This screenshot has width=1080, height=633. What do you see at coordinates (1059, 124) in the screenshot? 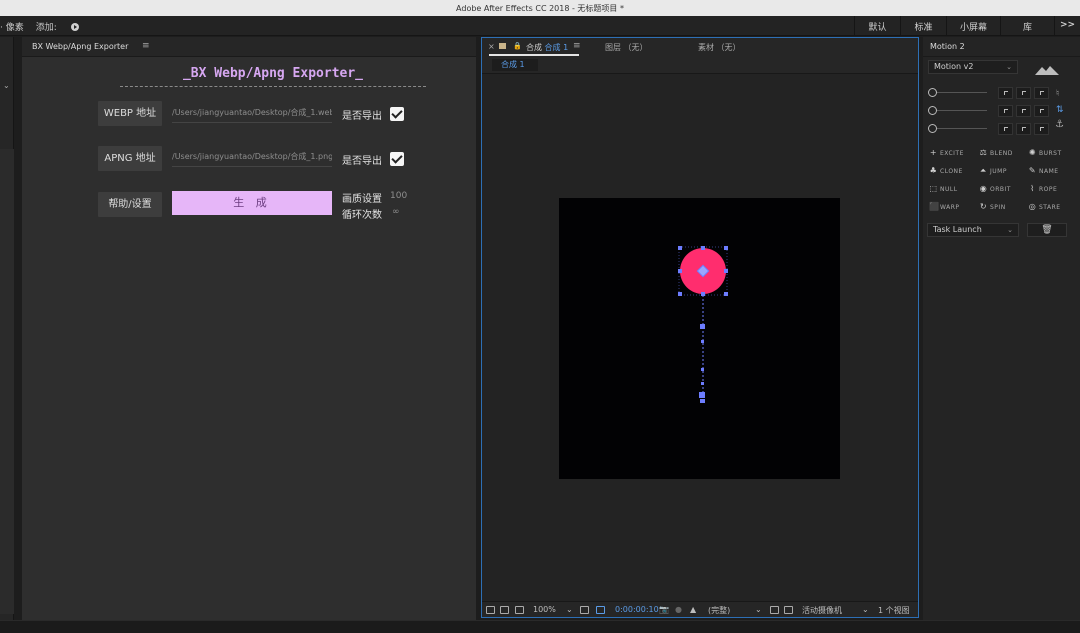
I see `anchor-icon: ⚓` at bounding box center [1059, 124].